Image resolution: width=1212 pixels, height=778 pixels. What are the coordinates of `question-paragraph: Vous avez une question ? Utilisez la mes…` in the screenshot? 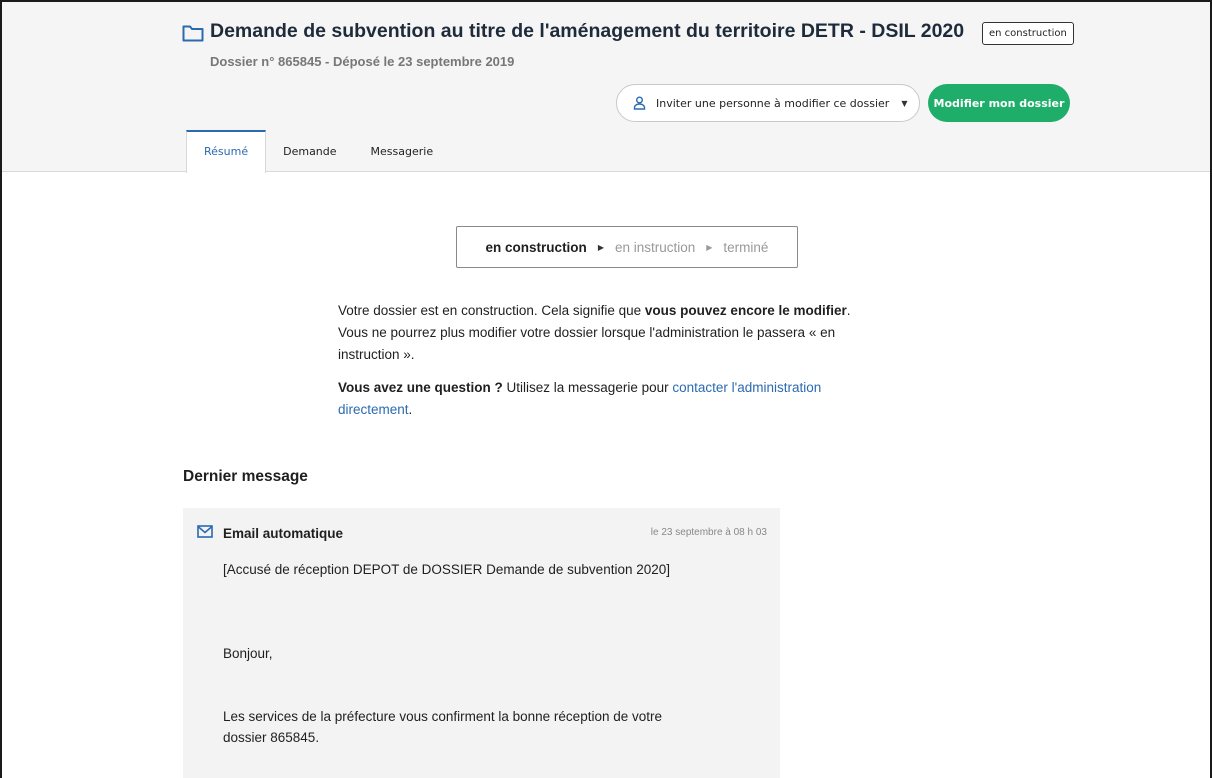 It's located at (608, 399).